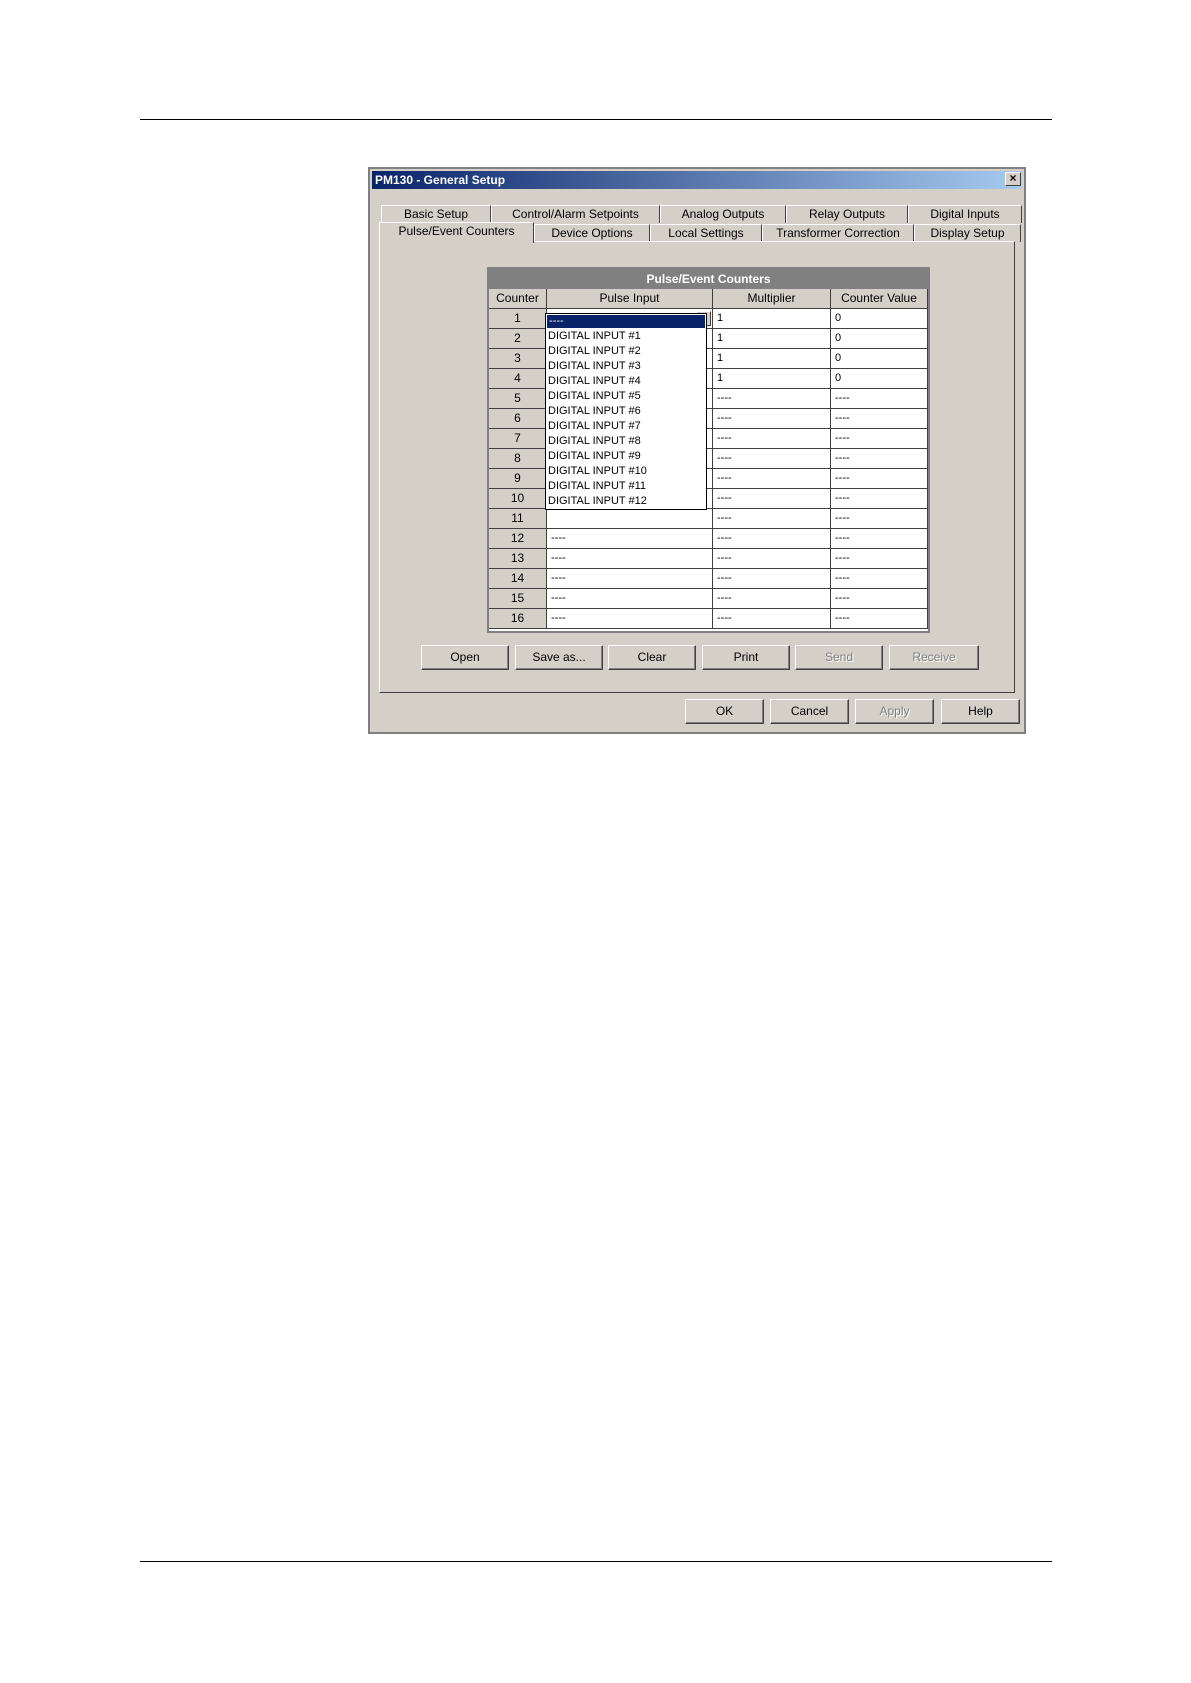  I want to click on print-button: Print, so click(746, 657).